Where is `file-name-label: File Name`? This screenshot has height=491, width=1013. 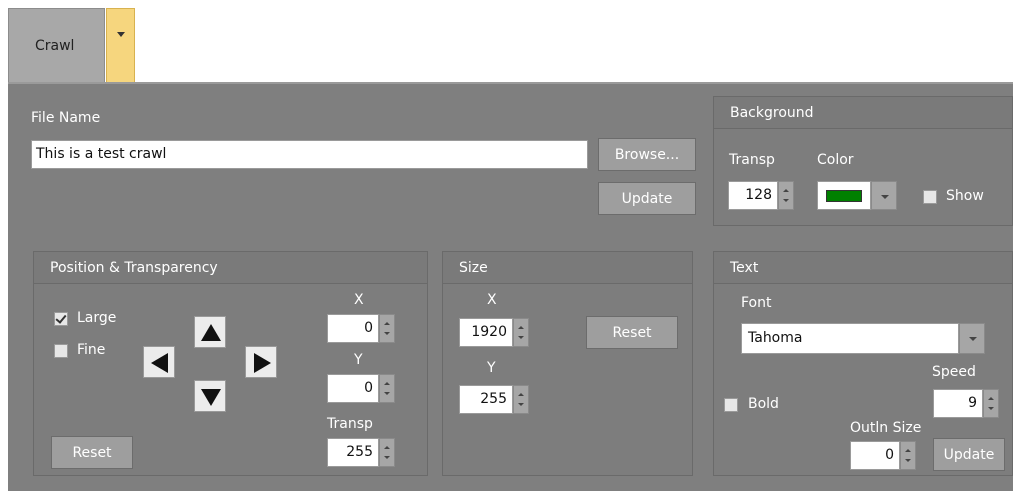 file-name-label: File Name is located at coordinates (66, 118).